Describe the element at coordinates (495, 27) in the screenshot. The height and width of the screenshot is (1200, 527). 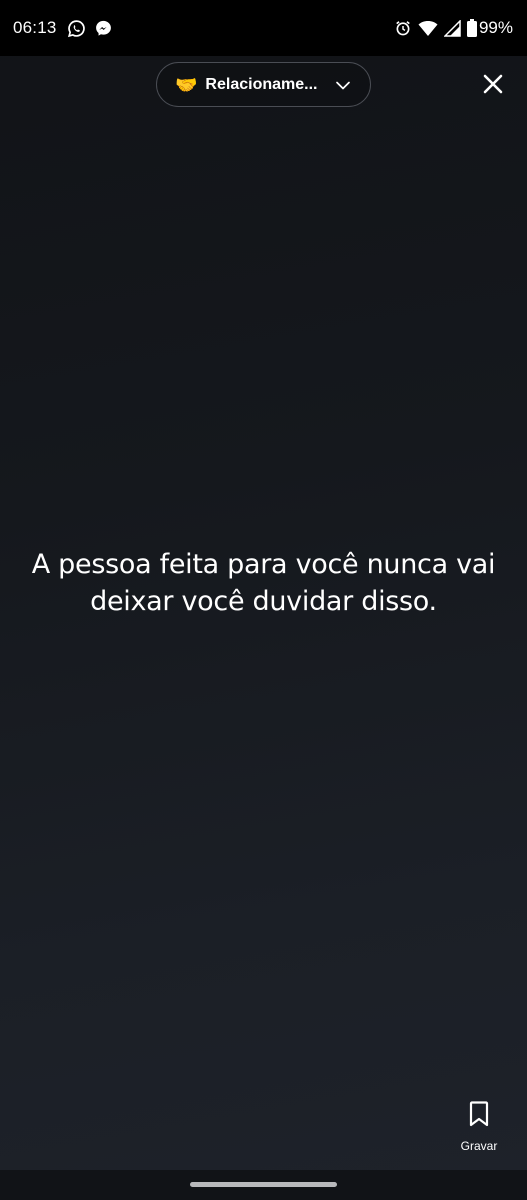
I see `battery-percent: 99%` at that location.